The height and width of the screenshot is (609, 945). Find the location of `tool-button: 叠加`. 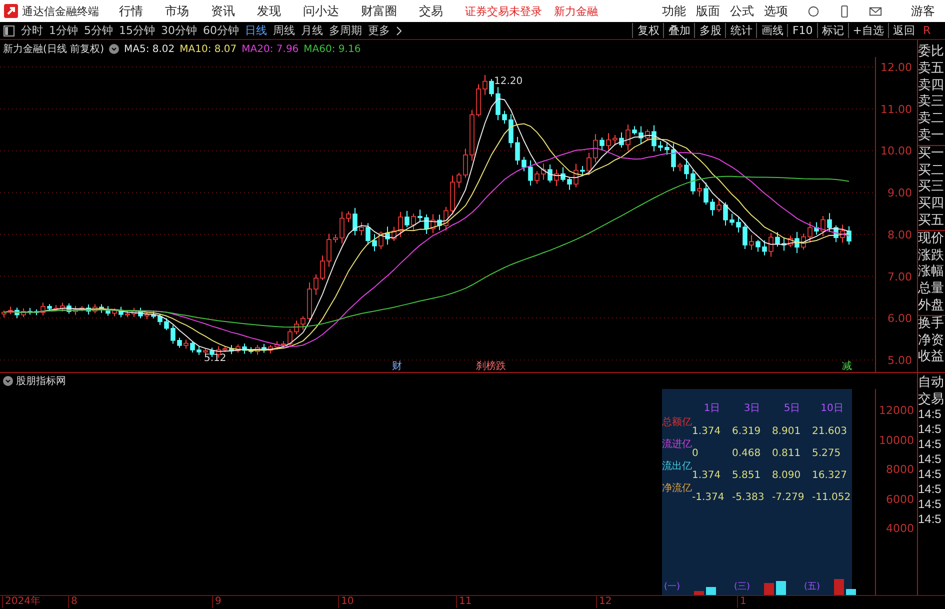

tool-button: 叠加 is located at coordinates (678, 30).